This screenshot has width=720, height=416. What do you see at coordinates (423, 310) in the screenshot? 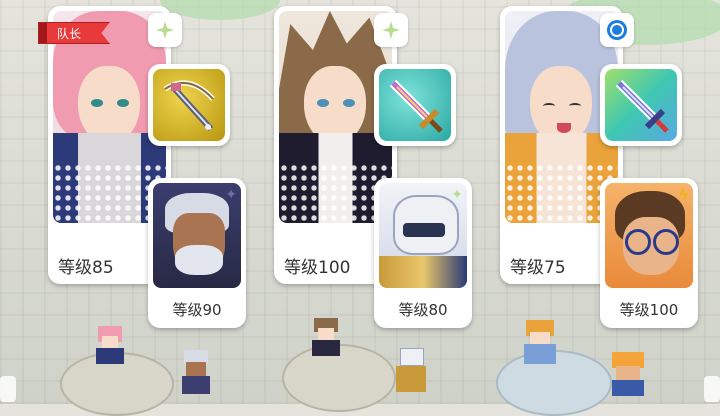
I see `support-level-label: 等级80` at bounding box center [423, 310].